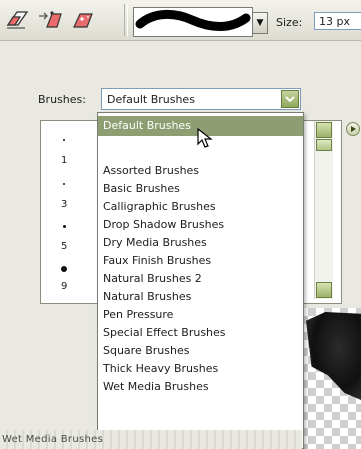  What do you see at coordinates (200, 243) in the screenshot?
I see `menu-item: Dry Media Brushes` at bounding box center [200, 243].